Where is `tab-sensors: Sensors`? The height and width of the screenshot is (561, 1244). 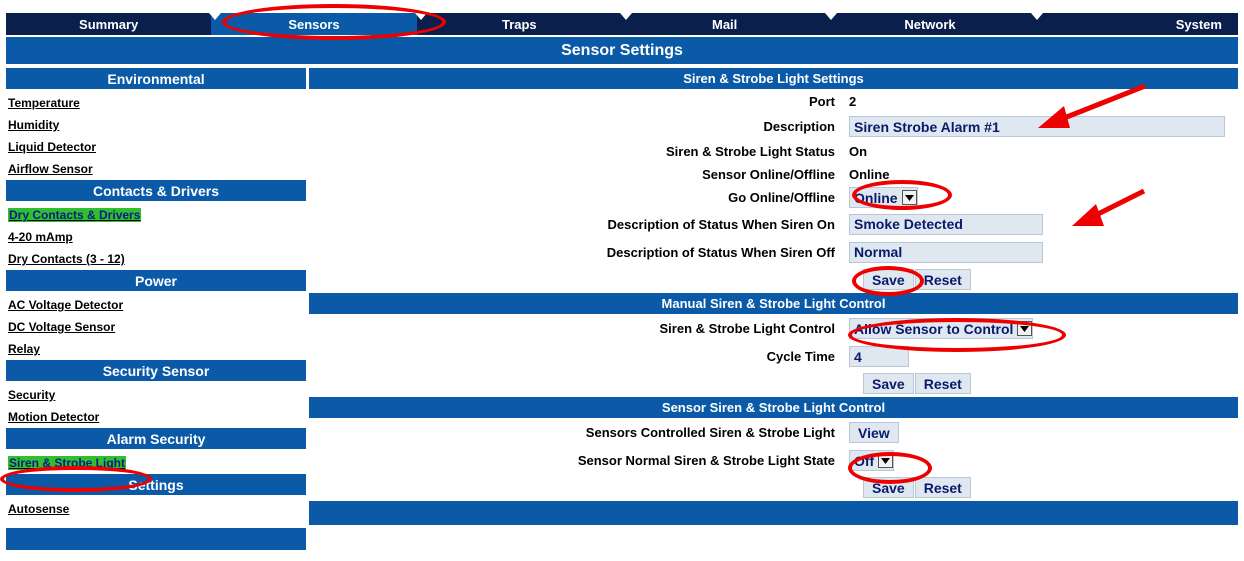
tab-sensors: Sensors is located at coordinates (313, 24).